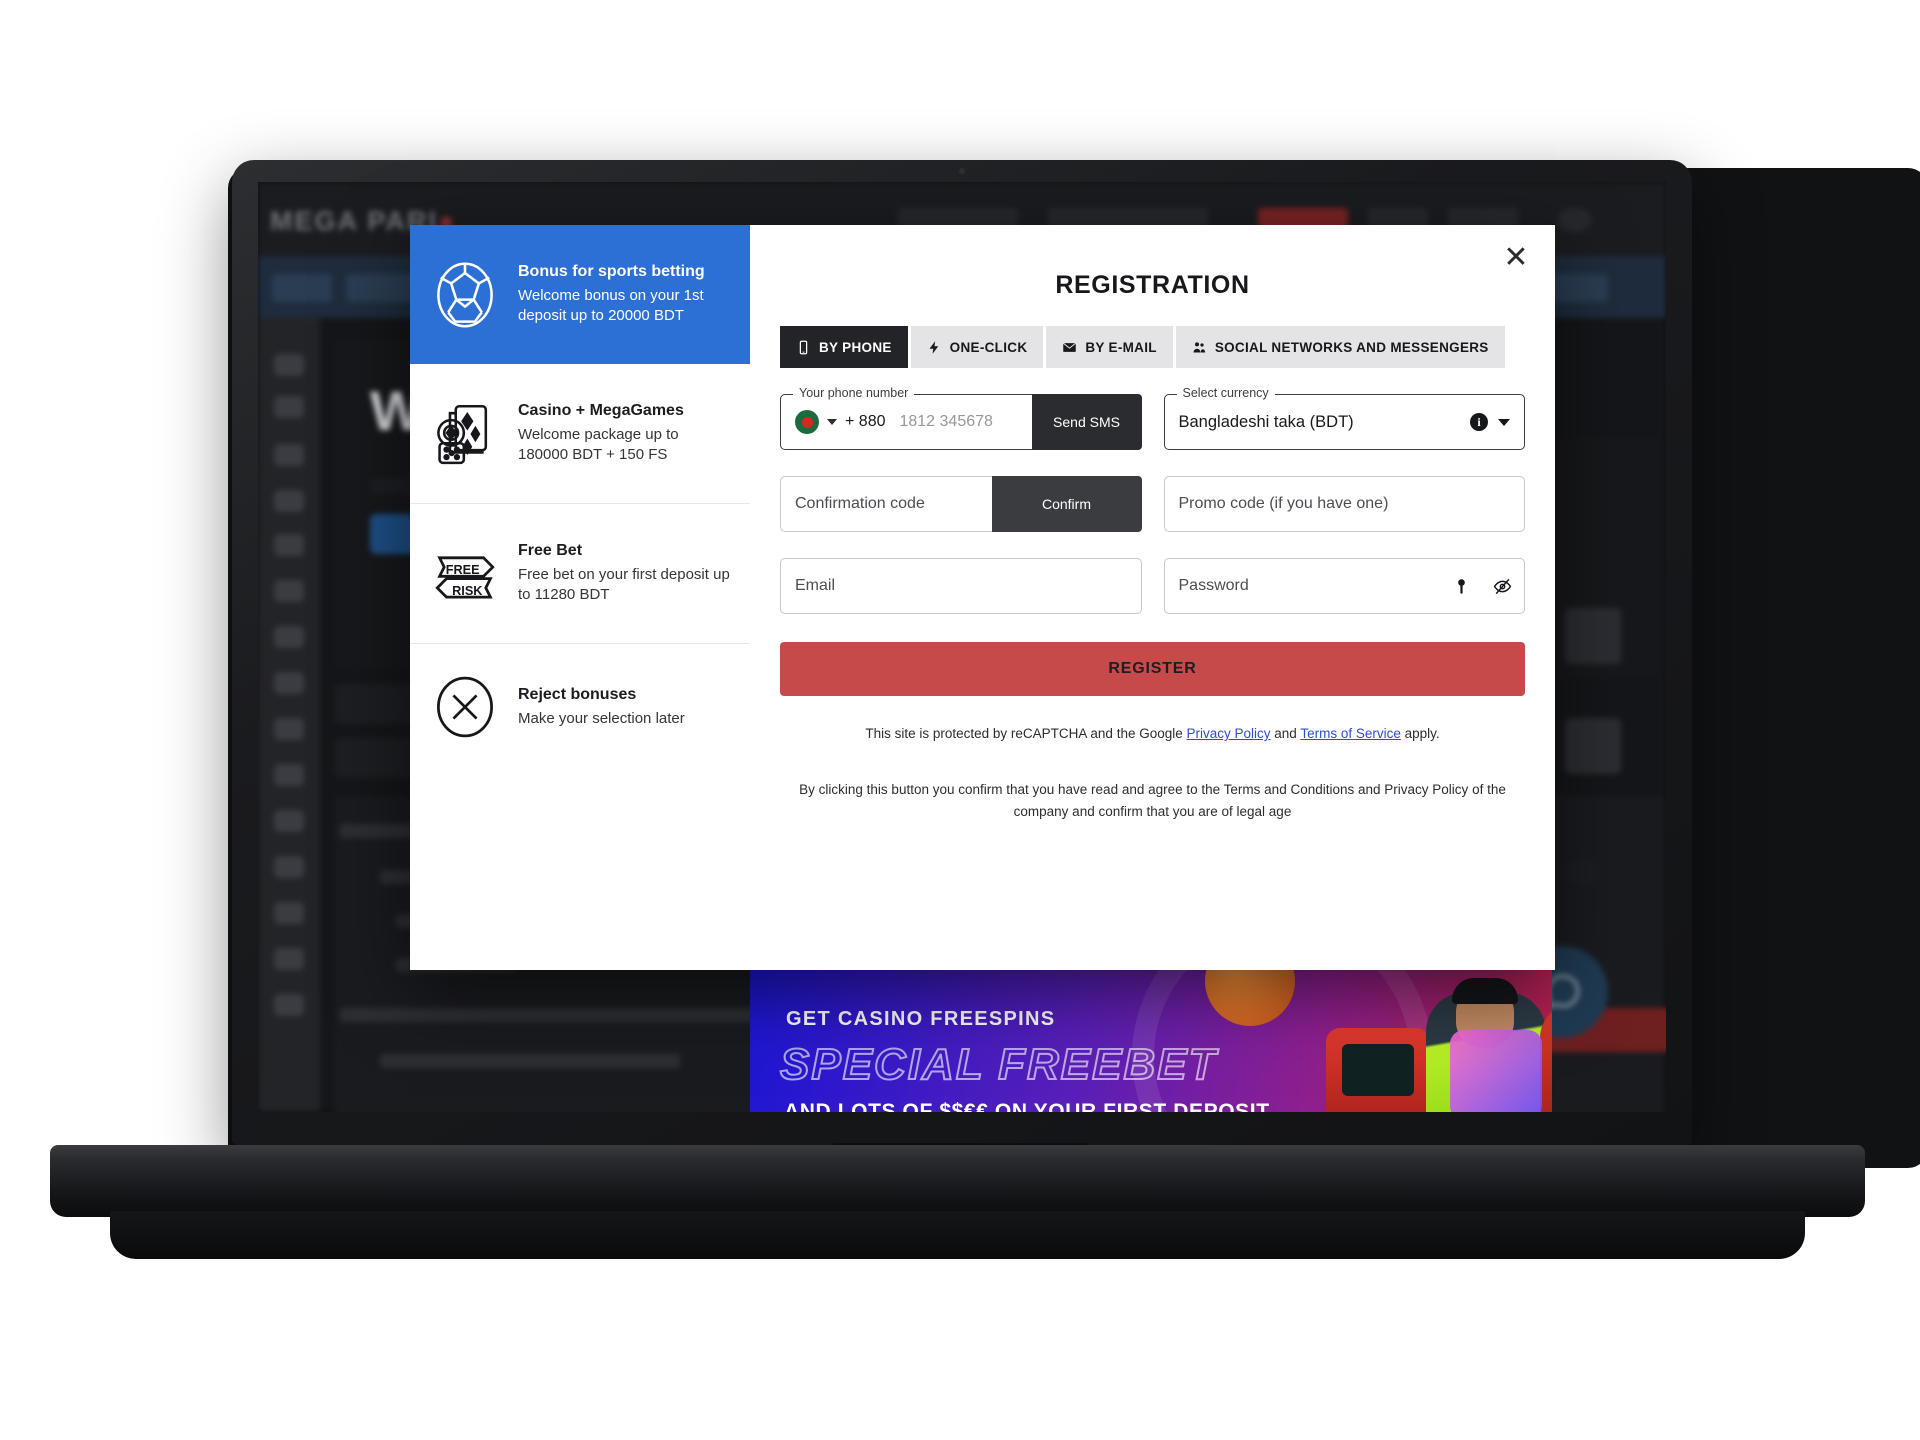  Describe the element at coordinates (1066, 504) in the screenshot. I see `confirm-button: Confirm` at that location.